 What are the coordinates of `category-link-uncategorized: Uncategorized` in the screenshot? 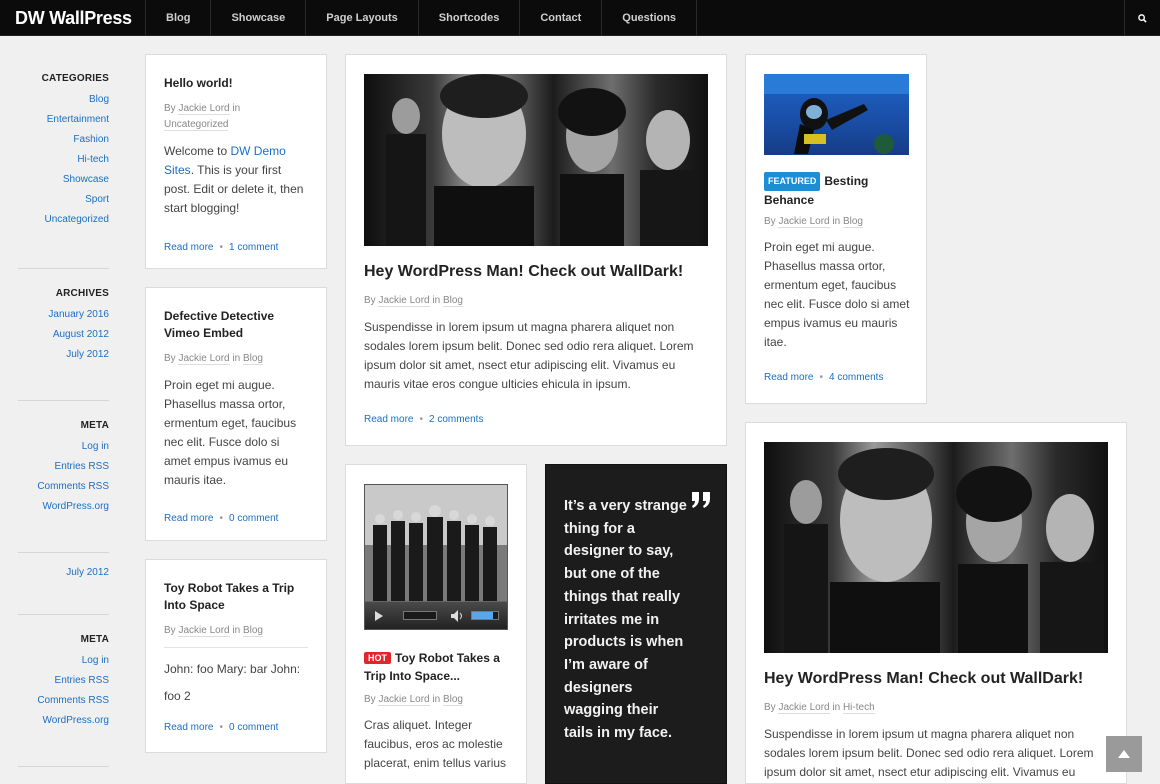 It's located at (63, 220).